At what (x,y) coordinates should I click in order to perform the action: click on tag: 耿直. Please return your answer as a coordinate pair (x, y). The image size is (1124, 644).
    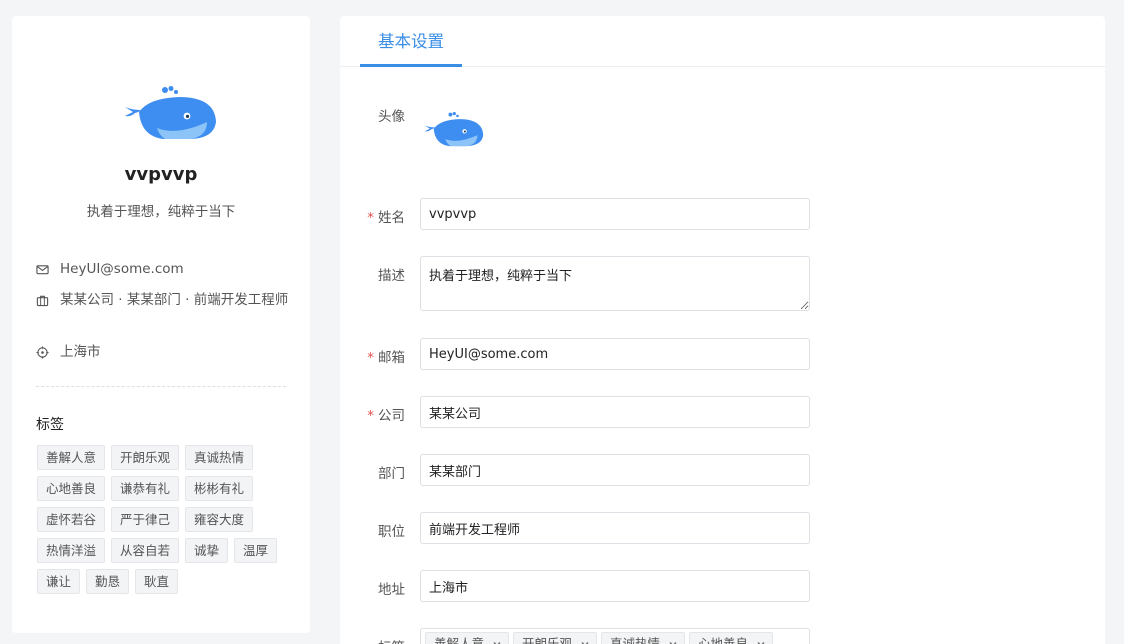
    Looking at the image, I should click on (157, 581).